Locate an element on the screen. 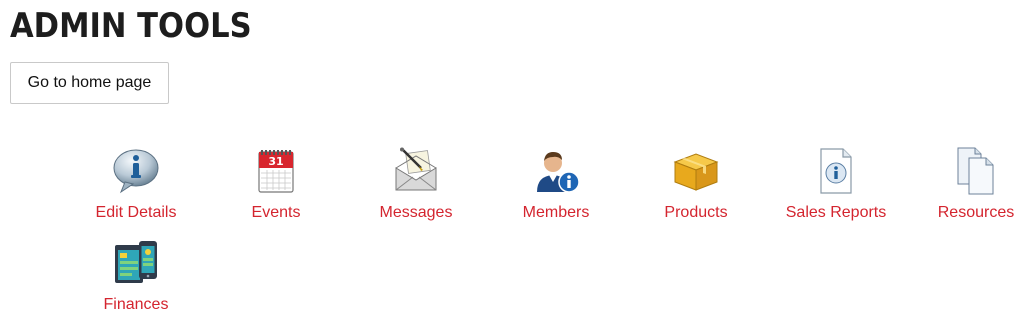  box-icon is located at coordinates (696, 172).